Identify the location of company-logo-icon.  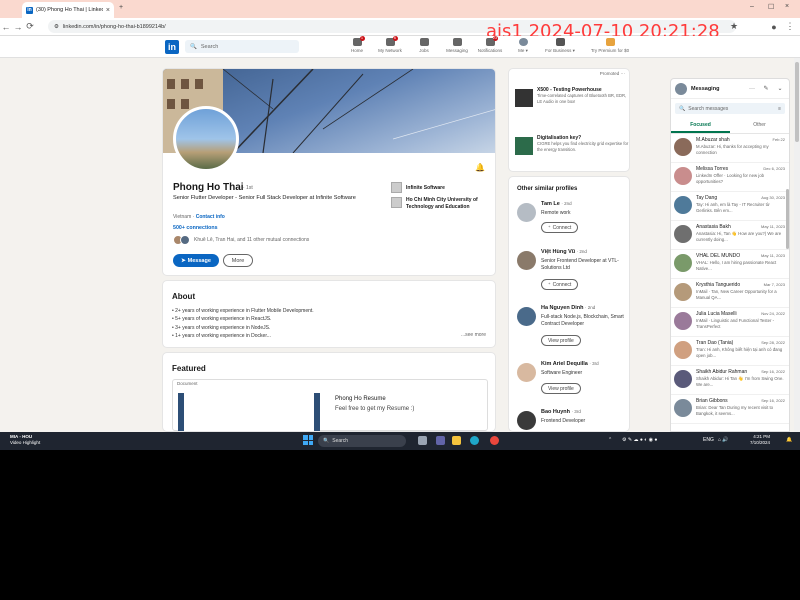
(396, 187).